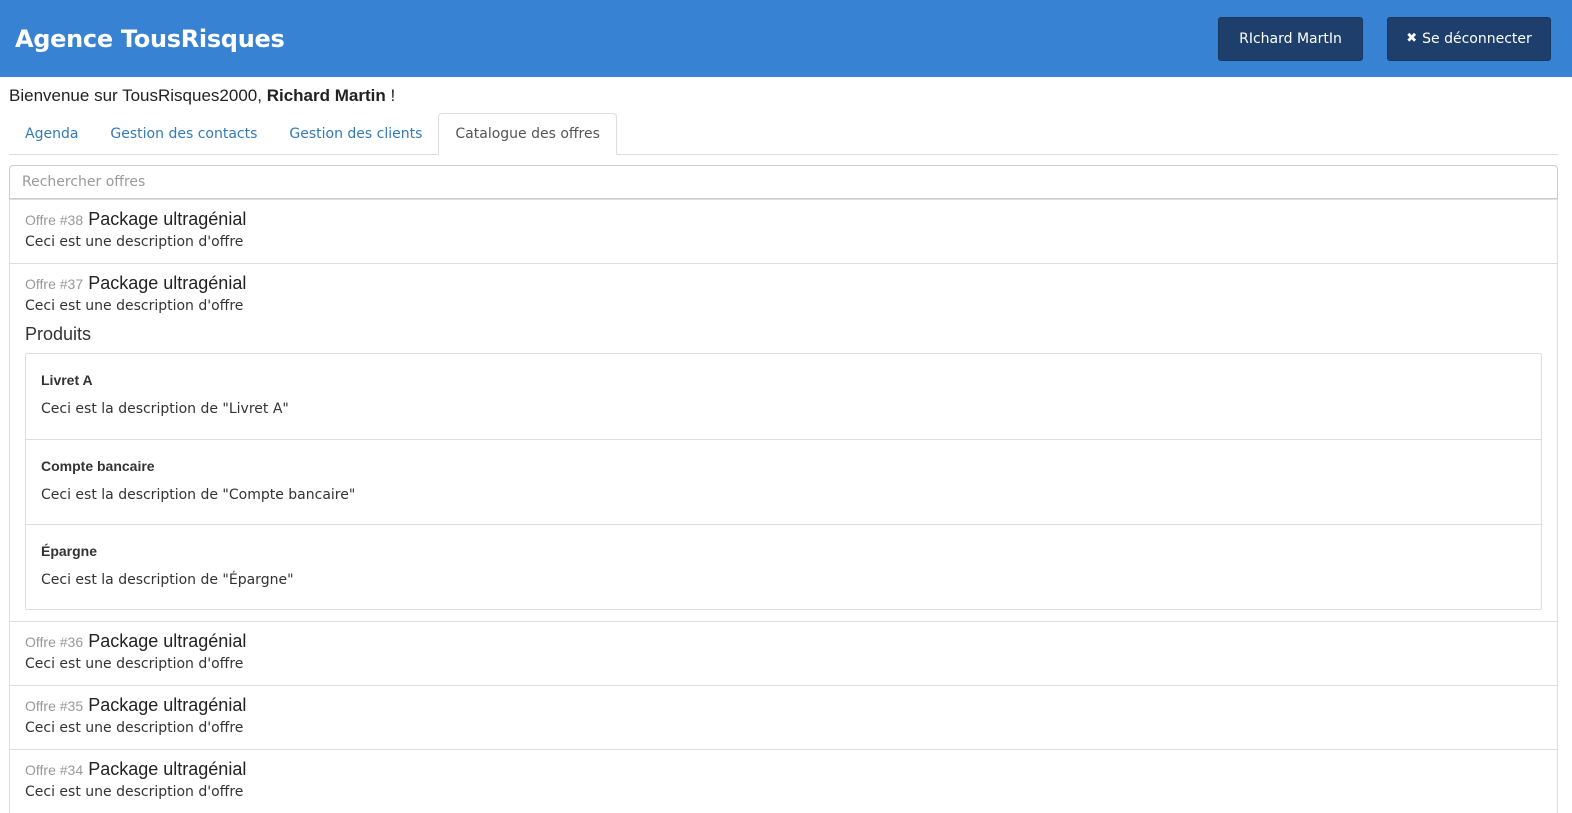 This screenshot has height=813, width=1572. What do you see at coordinates (58, 334) in the screenshot?
I see `products-heading: Produits` at bounding box center [58, 334].